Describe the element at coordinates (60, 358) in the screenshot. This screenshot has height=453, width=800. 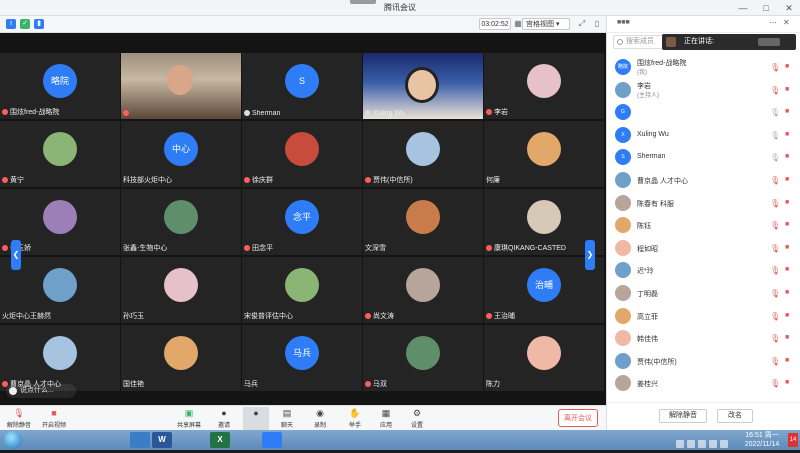
I see `participant-tile: 曹京晶 人才中心` at that location.